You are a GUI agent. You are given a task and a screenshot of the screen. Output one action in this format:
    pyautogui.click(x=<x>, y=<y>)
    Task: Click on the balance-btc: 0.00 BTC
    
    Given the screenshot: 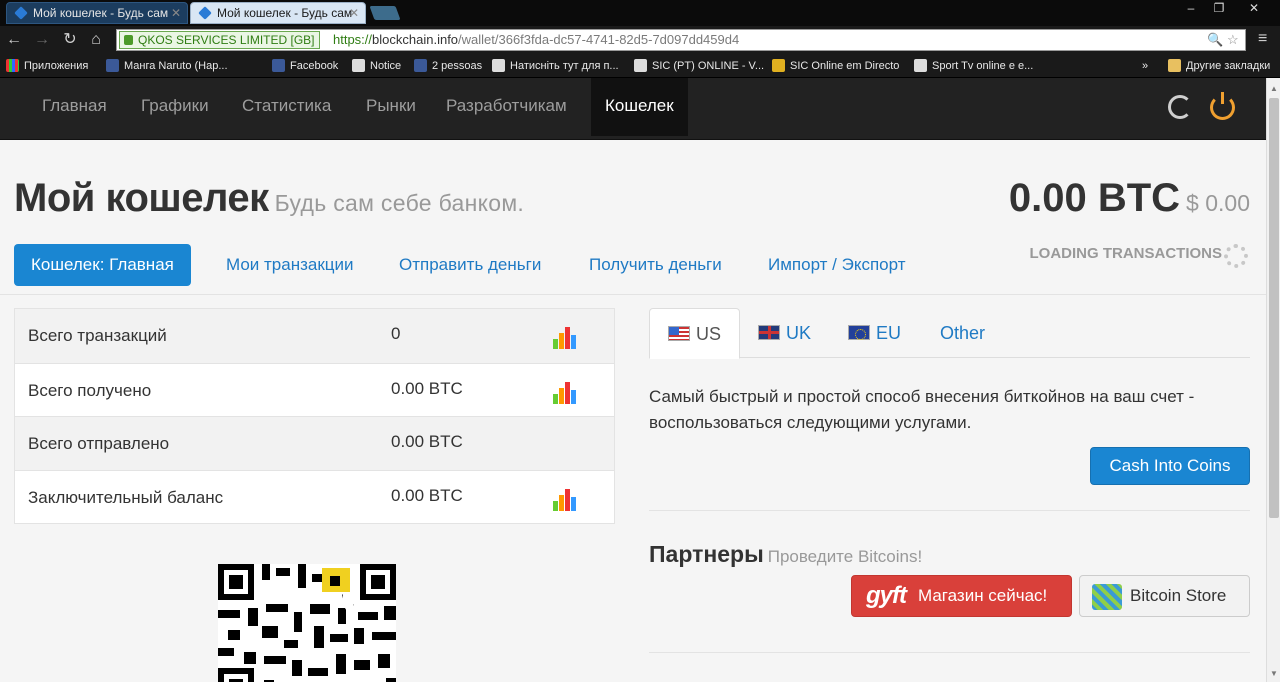 What is the action you would take?
    pyautogui.click(x=1094, y=198)
    